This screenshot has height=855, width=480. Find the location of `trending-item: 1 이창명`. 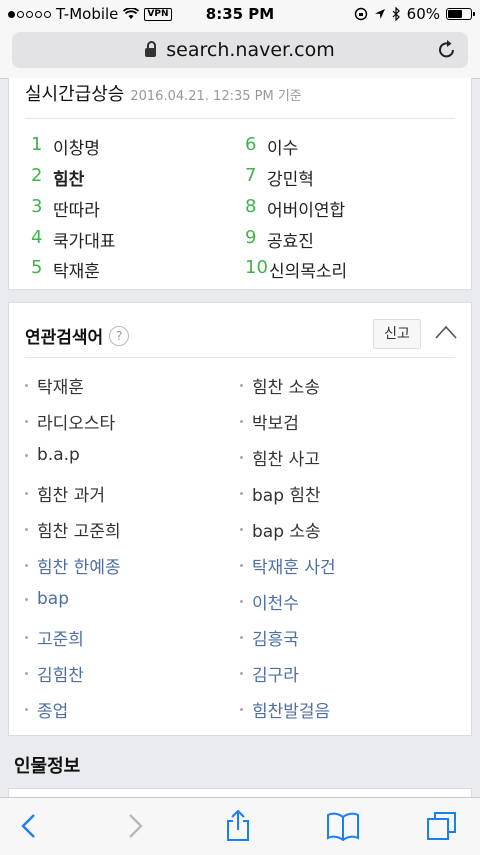

trending-item: 1 이창명 is located at coordinates (65, 146).